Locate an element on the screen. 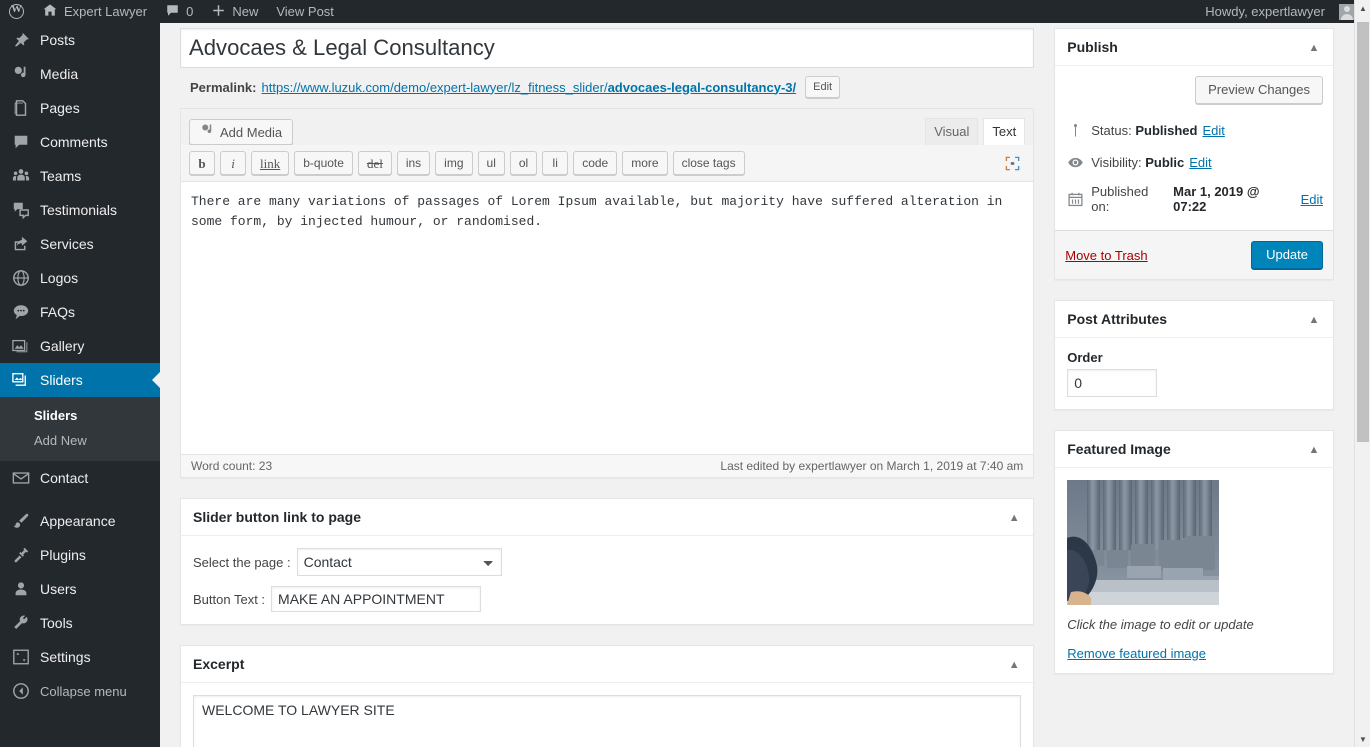 This screenshot has height=747, width=1370. sidebar-item-label: Sliders is located at coordinates (61, 380).